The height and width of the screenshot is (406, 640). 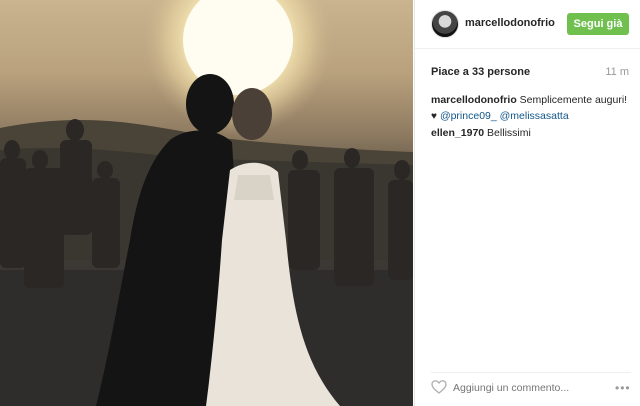 I want to click on caption-text: Semplicemente auguri!, so click(x=572, y=100).